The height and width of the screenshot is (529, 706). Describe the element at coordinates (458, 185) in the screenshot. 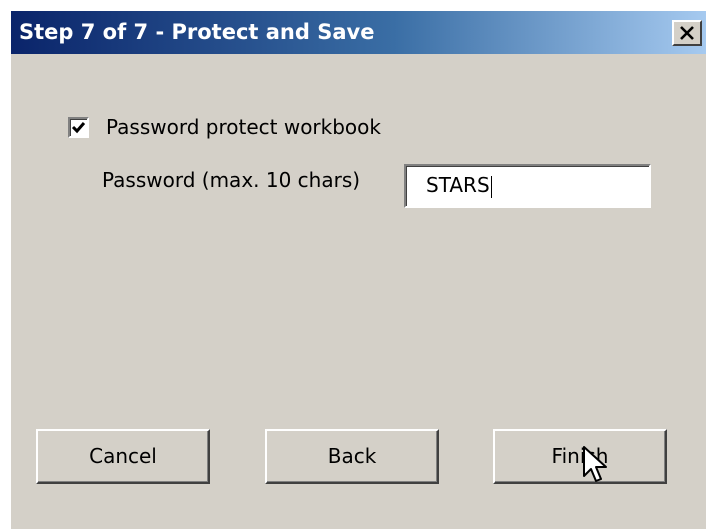

I see `password-value: STARS` at that location.